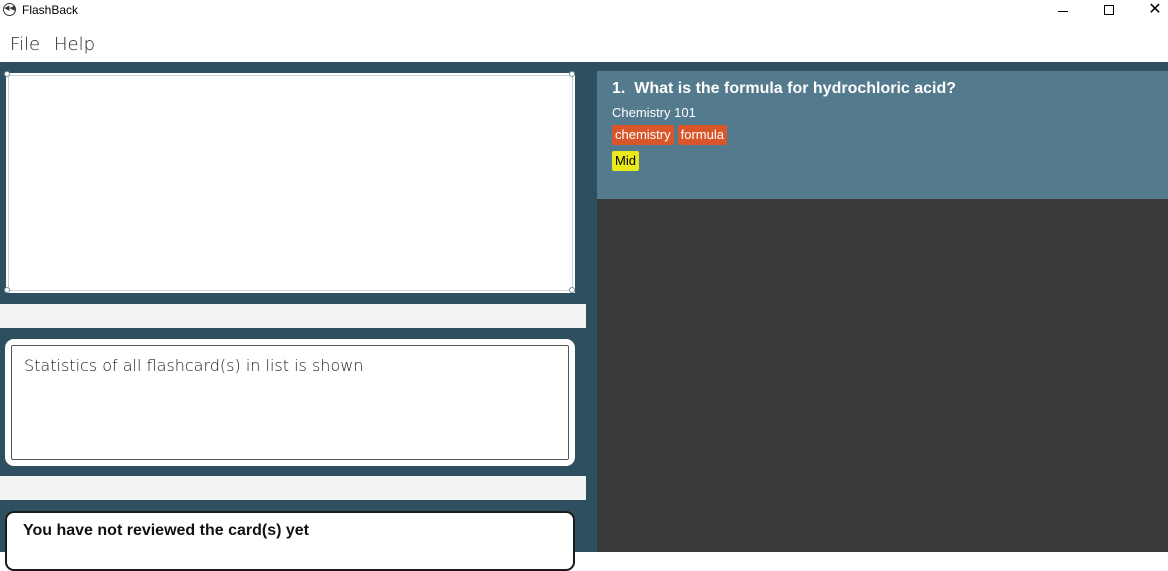 The width and height of the screenshot is (1168, 571). What do you see at coordinates (584, 11) in the screenshot?
I see `title-bar: ◀◀ FlashBack ✕` at bounding box center [584, 11].